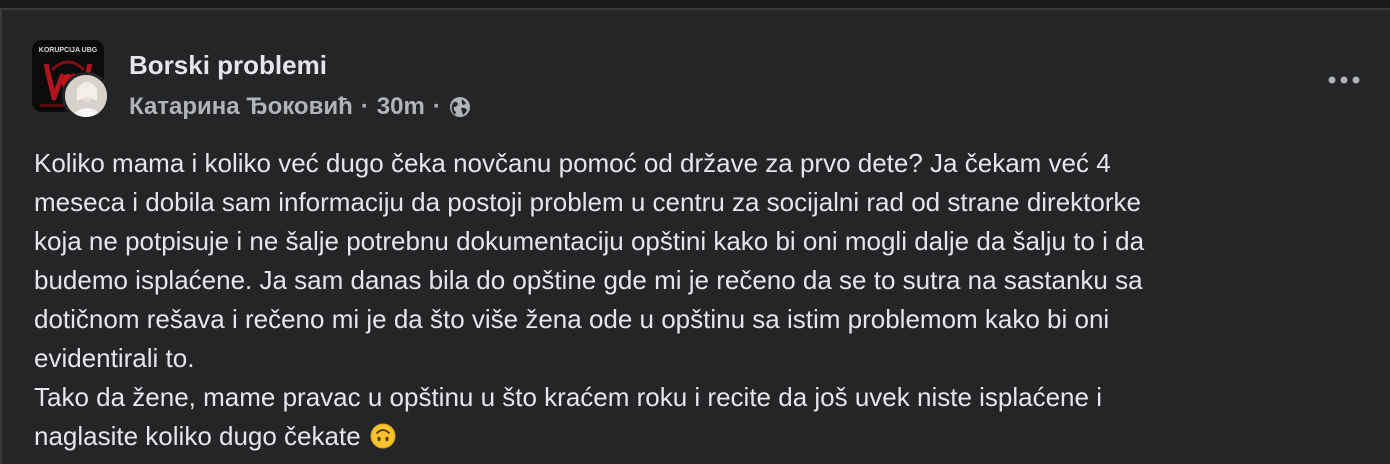  Describe the element at coordinates (460, 107) in the screenshot. I see `globe-icon` at that location.